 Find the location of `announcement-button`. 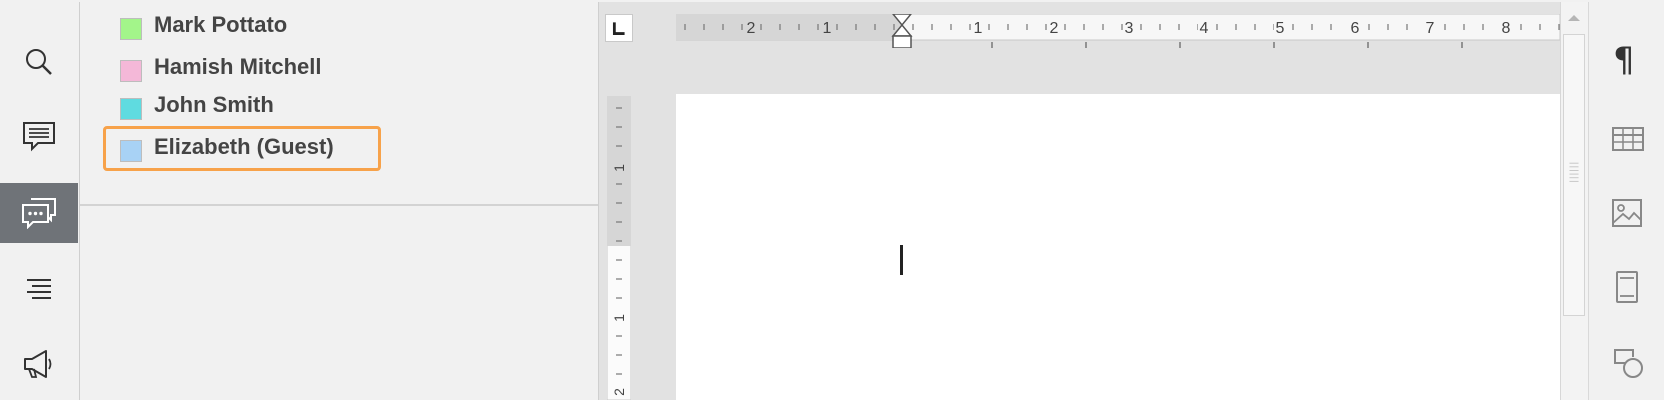

announcement-button is located at coordinates (39, 364).